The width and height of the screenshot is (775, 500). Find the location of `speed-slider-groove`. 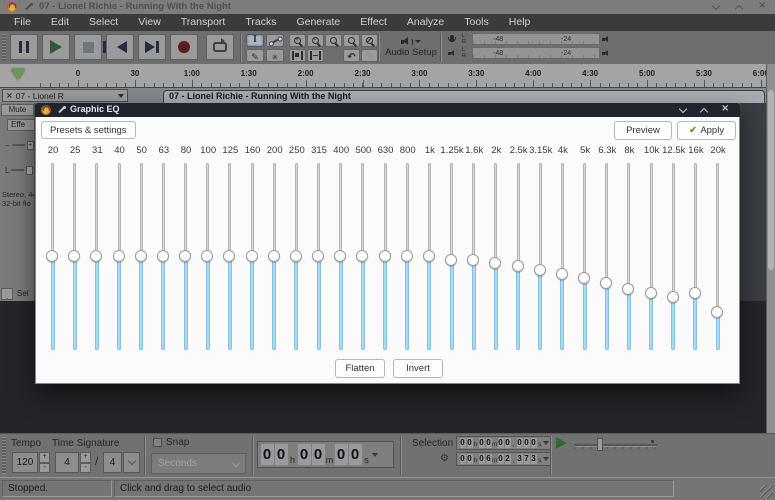

speed-slider-groove is located at coordinates (616, 445).